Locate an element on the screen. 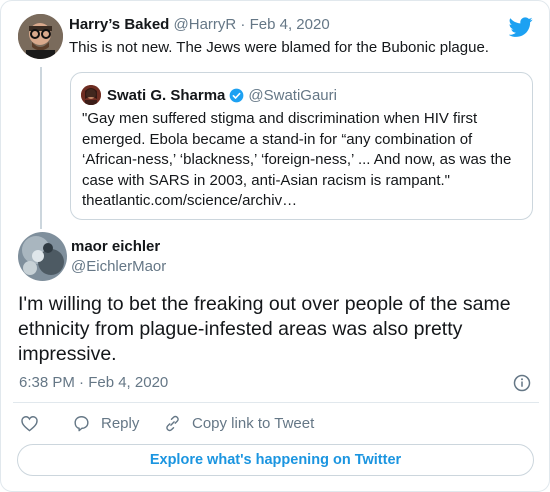 Image resolution: width=550 pixels, height=492 pixels. quoted-author-name: Swati G. Sharma is located at coordinates (166, 95).